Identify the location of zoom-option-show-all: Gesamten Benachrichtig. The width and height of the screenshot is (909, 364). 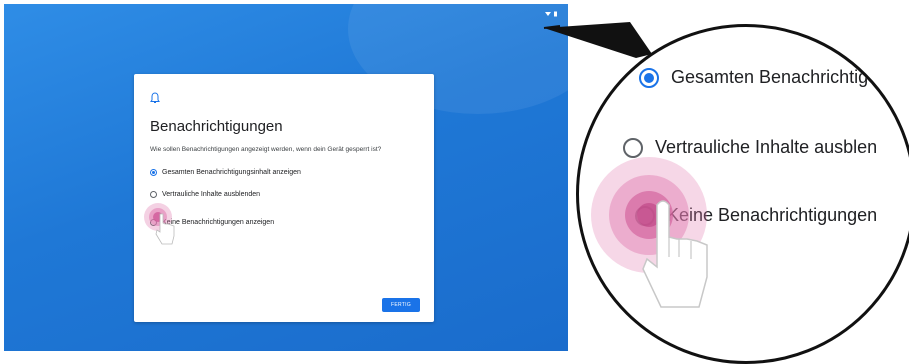
(753, 77).